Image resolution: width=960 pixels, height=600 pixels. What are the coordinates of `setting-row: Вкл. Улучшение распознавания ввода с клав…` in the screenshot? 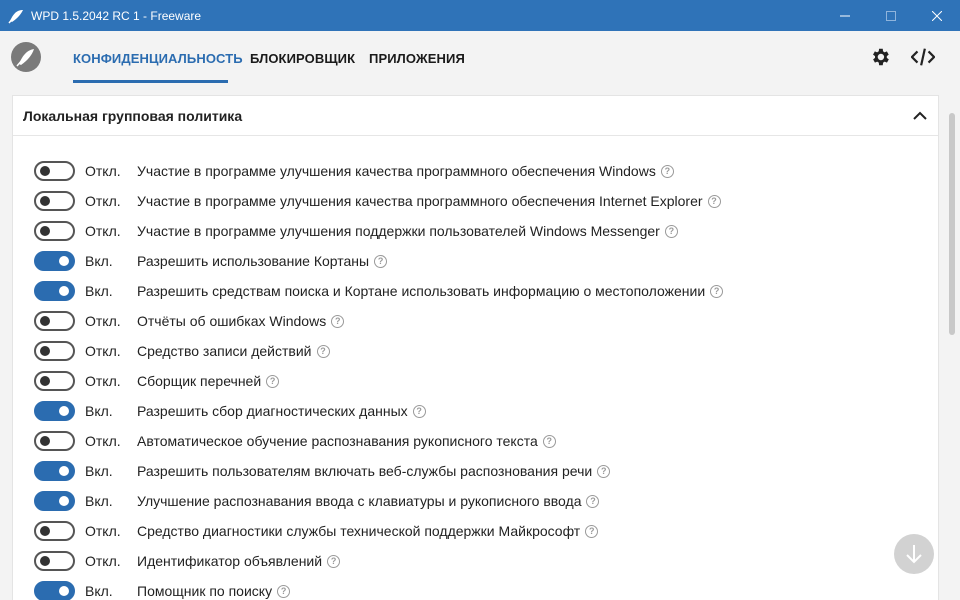 It's located at (475, 501).